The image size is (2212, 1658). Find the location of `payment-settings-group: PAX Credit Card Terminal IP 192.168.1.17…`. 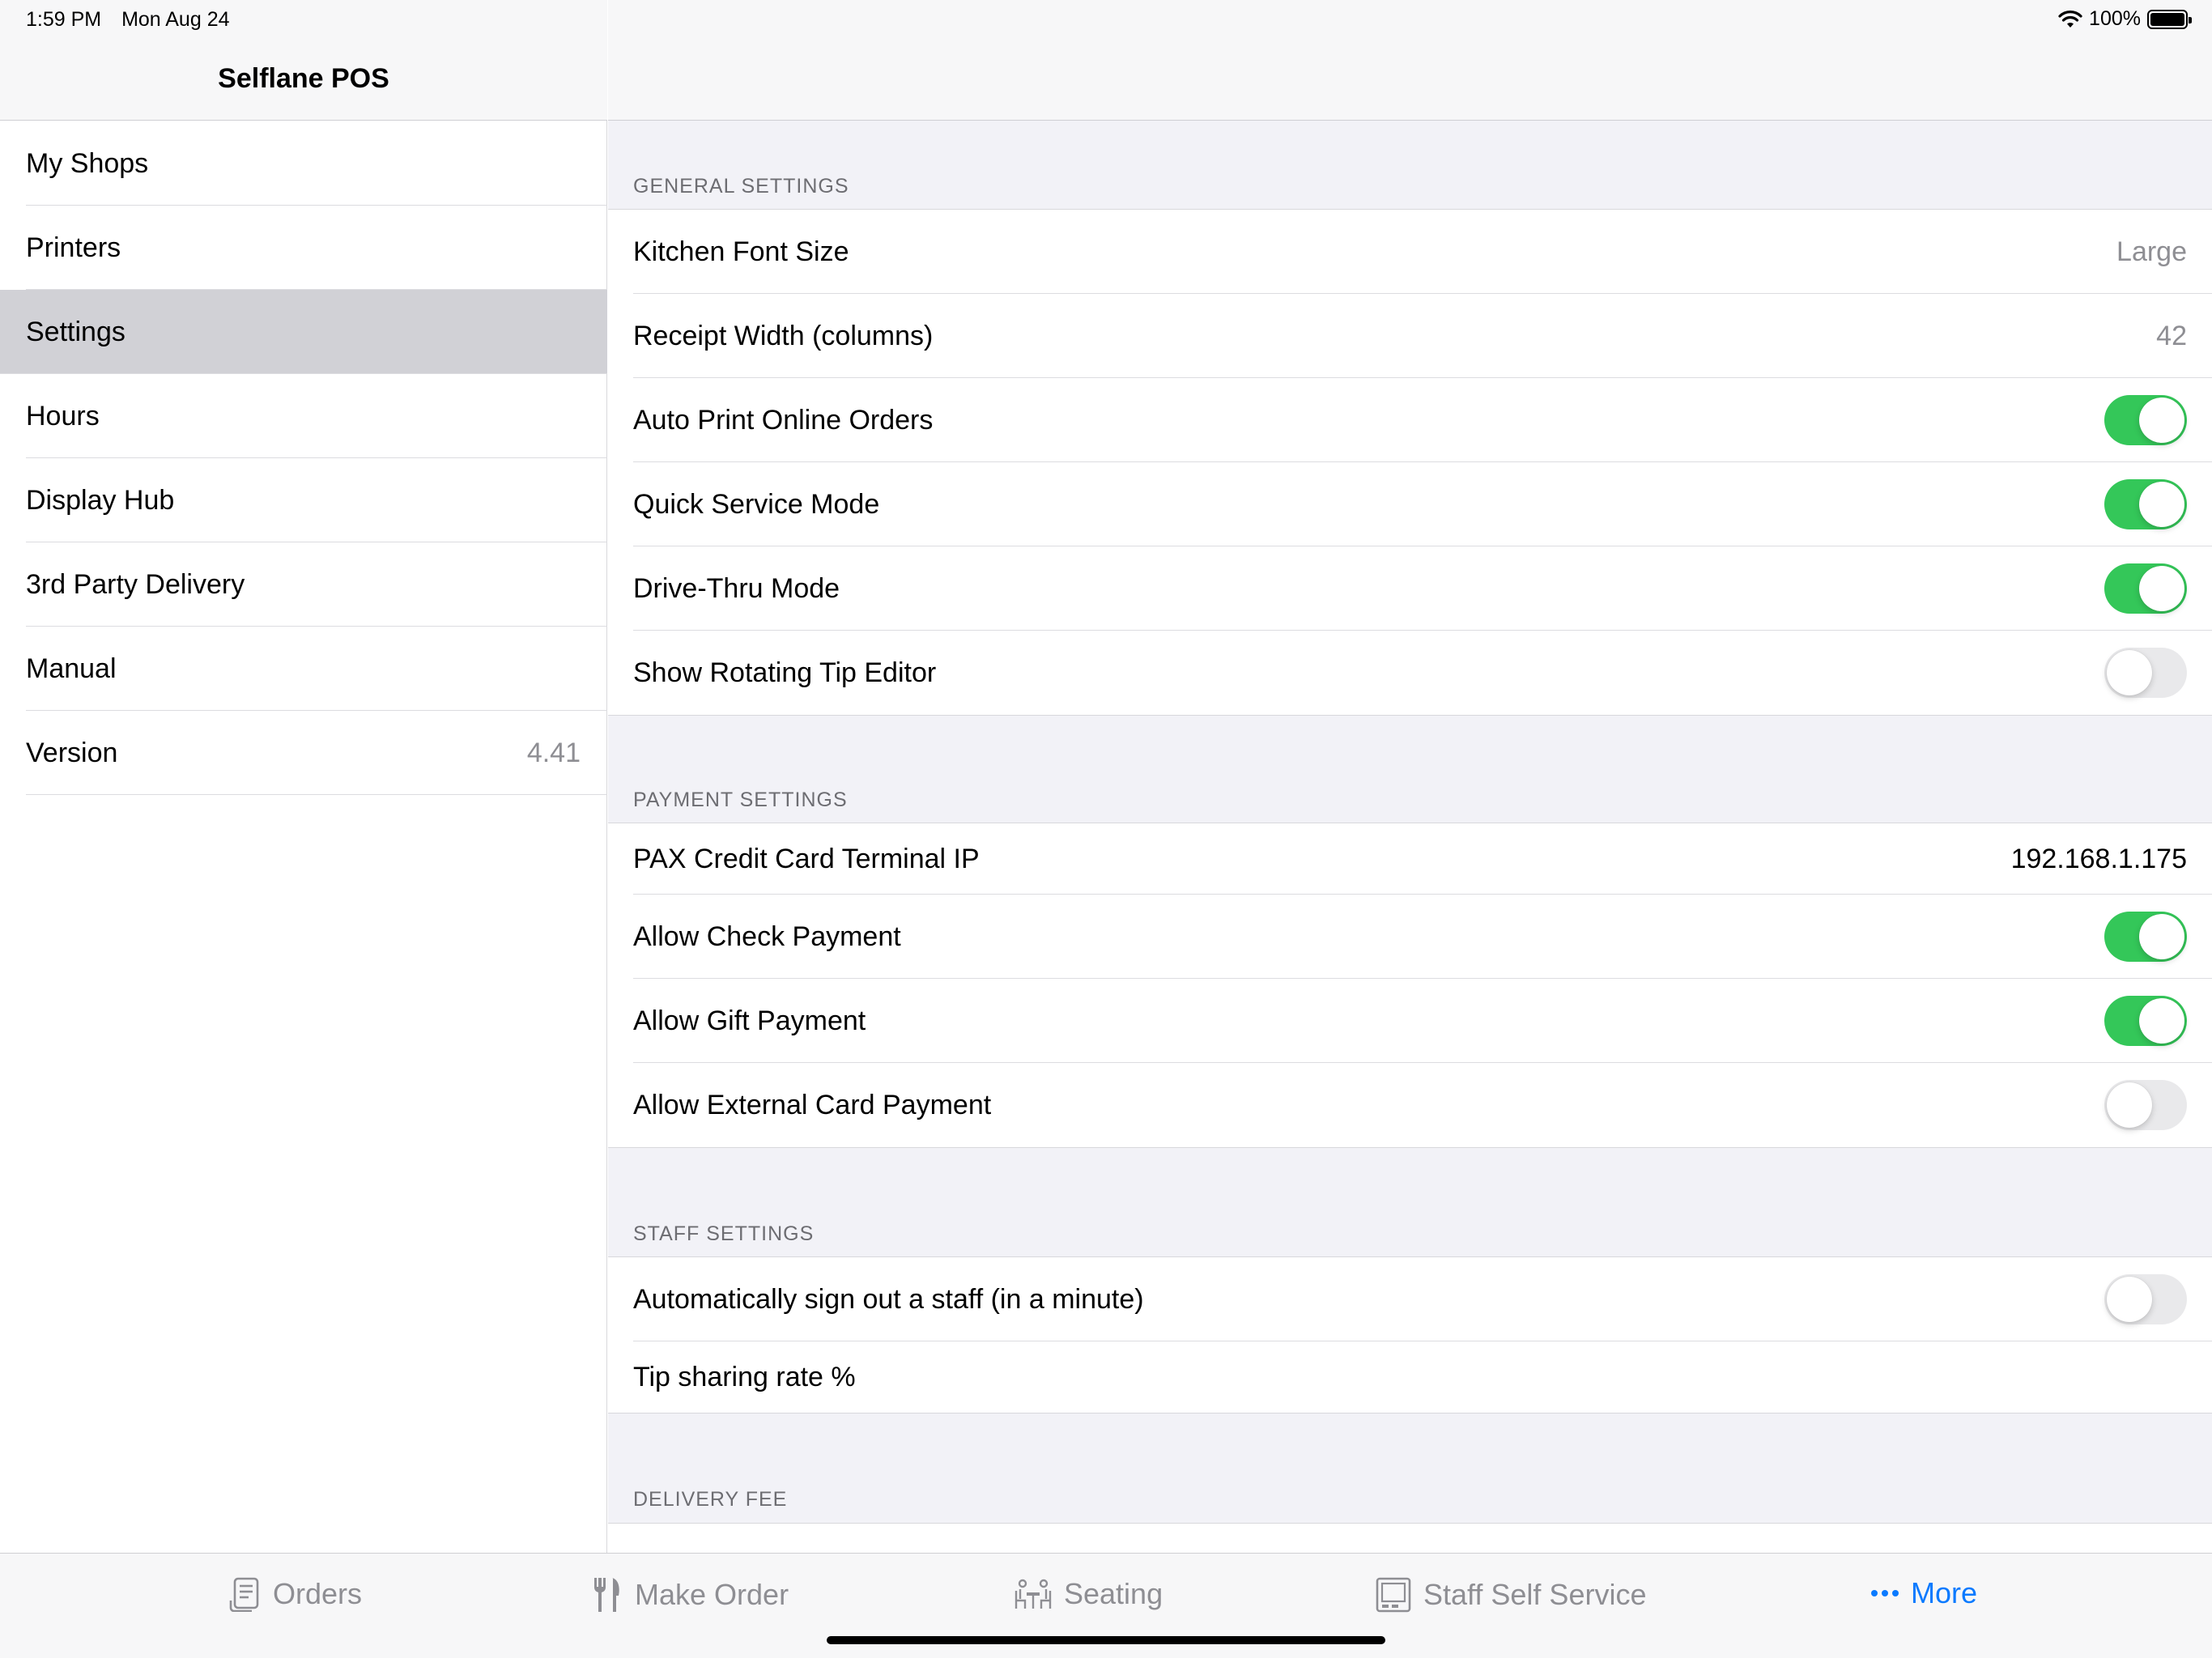

payment-settings-group: PAX Credit Card Terminal IP 192.168.1.17… is located at coordinates (1410, 985).